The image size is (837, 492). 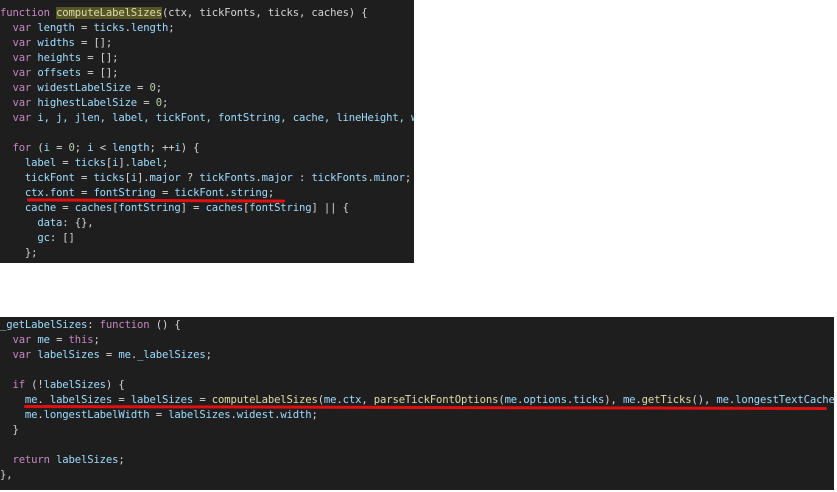 What do you see at coordinates (704, 400) in the screenshot?
I see `code-token: (),` at bounding box center [704, 400].